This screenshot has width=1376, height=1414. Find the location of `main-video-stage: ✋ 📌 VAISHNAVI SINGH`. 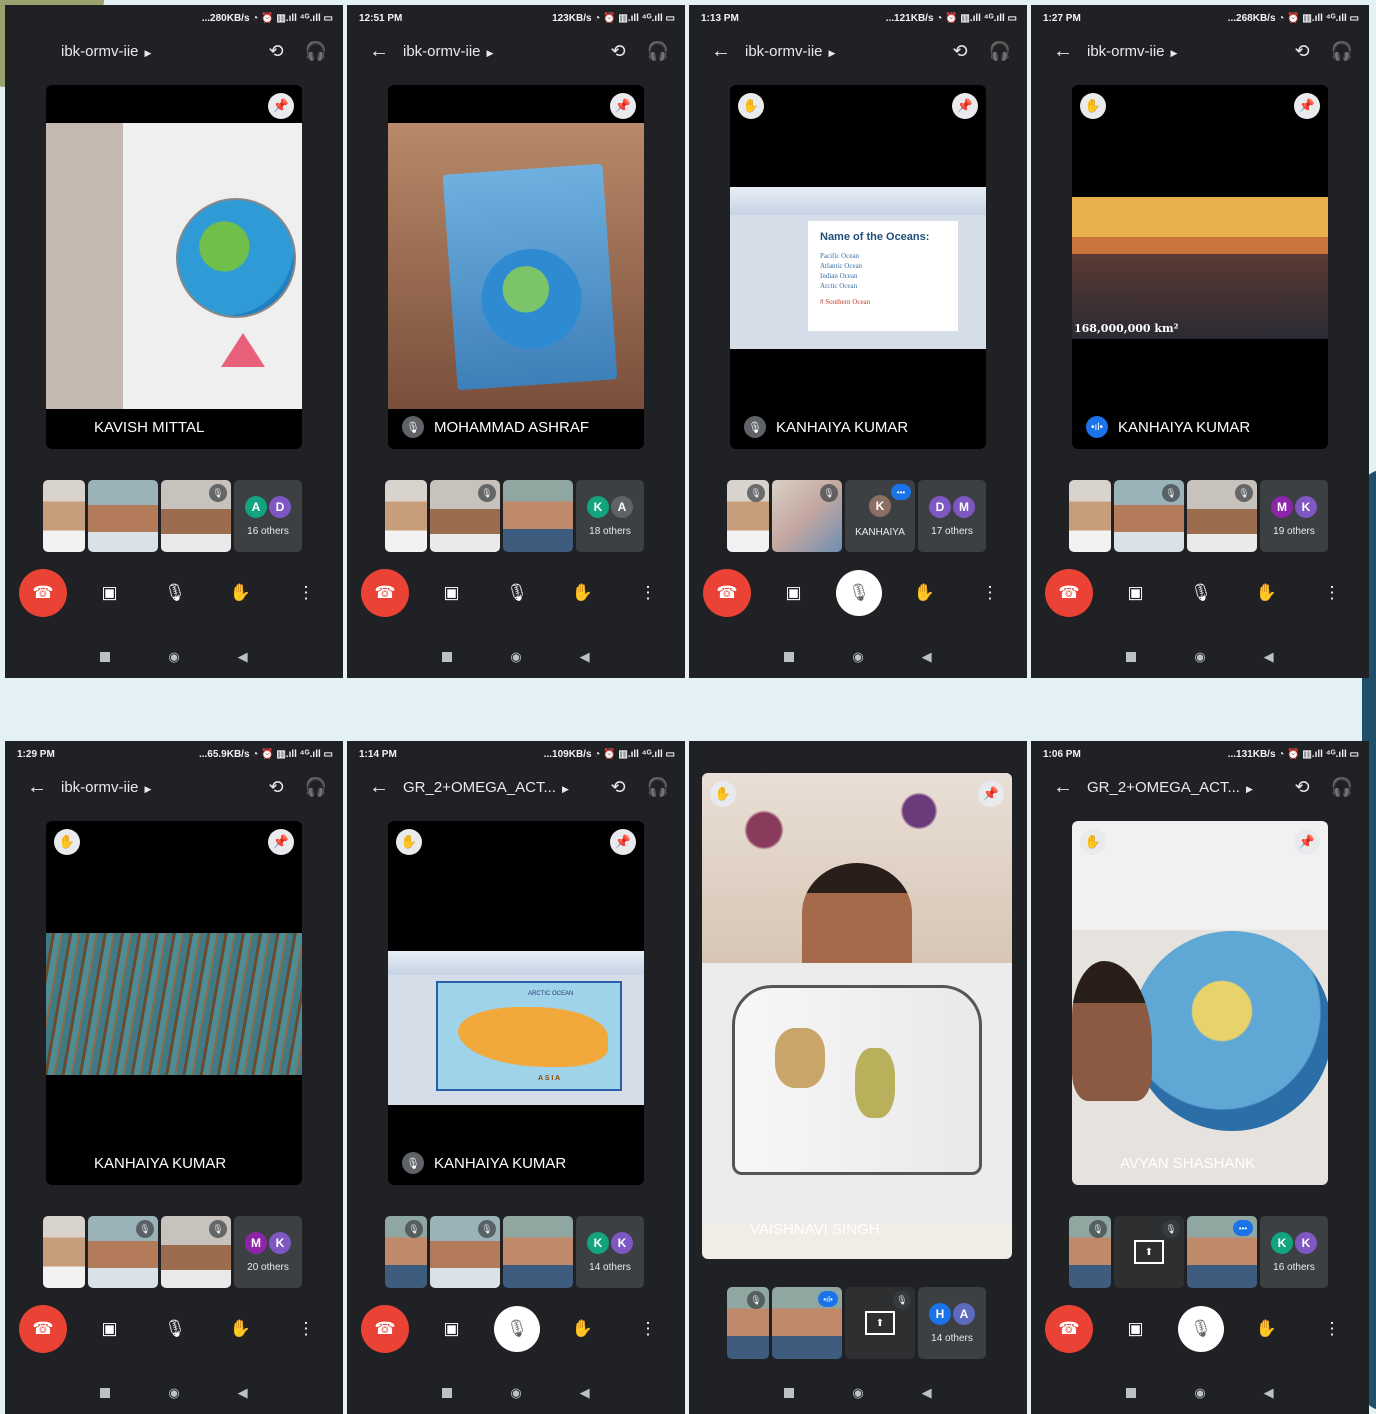

main-video-stage: ✋ 📌 VAISHNAVI SINGH is located at coordinates (857, 1016).